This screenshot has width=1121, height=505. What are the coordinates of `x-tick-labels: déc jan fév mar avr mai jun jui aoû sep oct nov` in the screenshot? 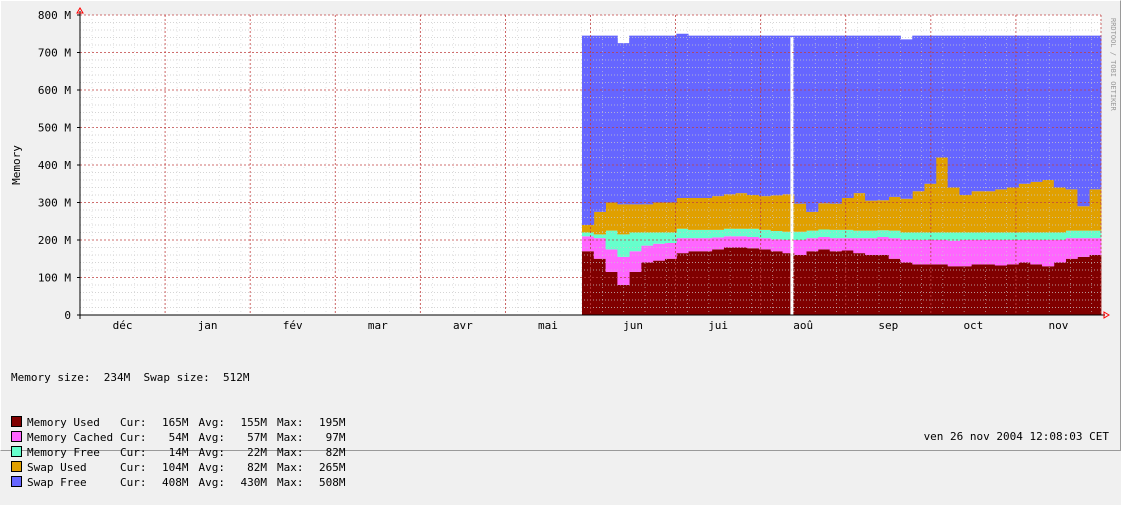 It's located at (591, 325).